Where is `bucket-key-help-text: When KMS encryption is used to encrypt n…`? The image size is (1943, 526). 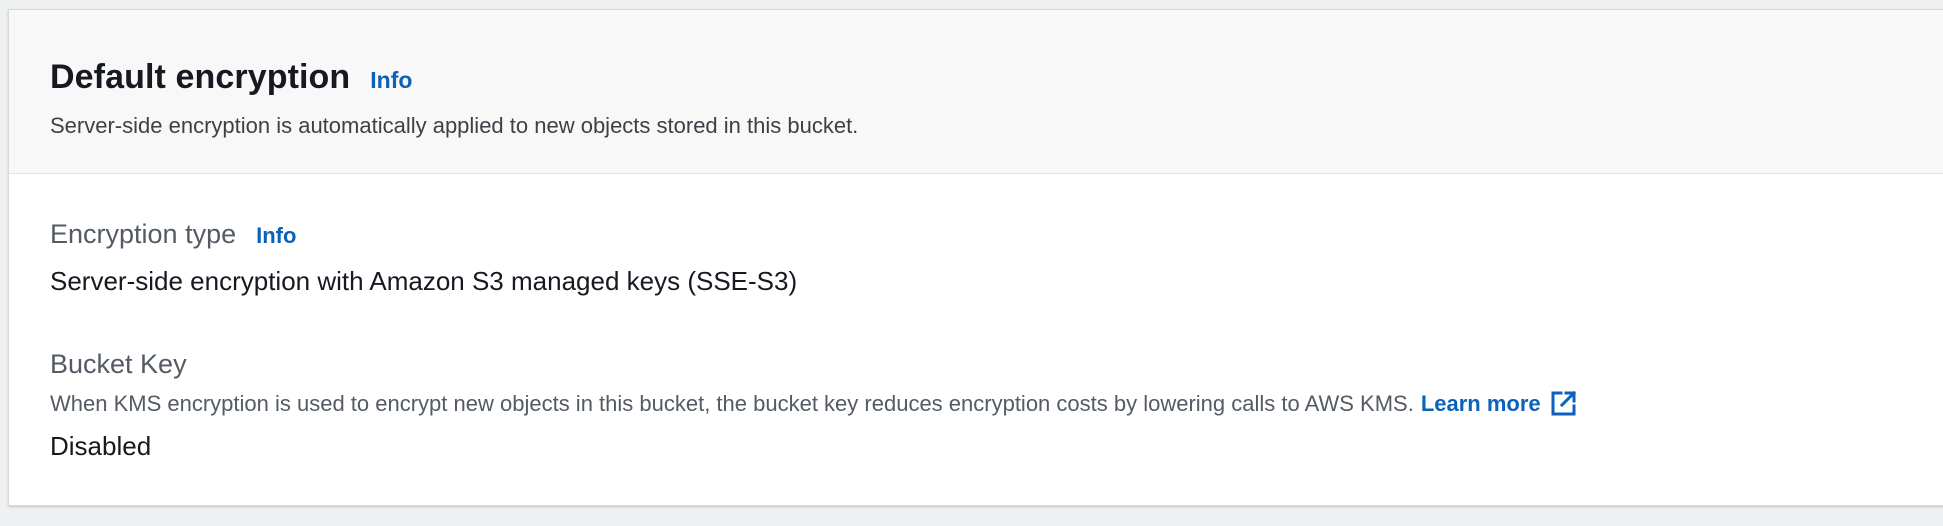 bucket-key-help-text: When KMS encryption is used to encrypt n… is located at coordinates (813, 403).